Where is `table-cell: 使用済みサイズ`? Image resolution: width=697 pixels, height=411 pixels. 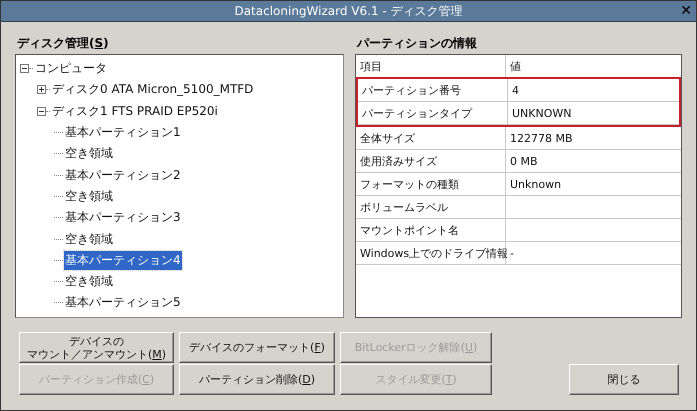
table-cell: 使用済みサイズ is located at coordinates (431, 161).